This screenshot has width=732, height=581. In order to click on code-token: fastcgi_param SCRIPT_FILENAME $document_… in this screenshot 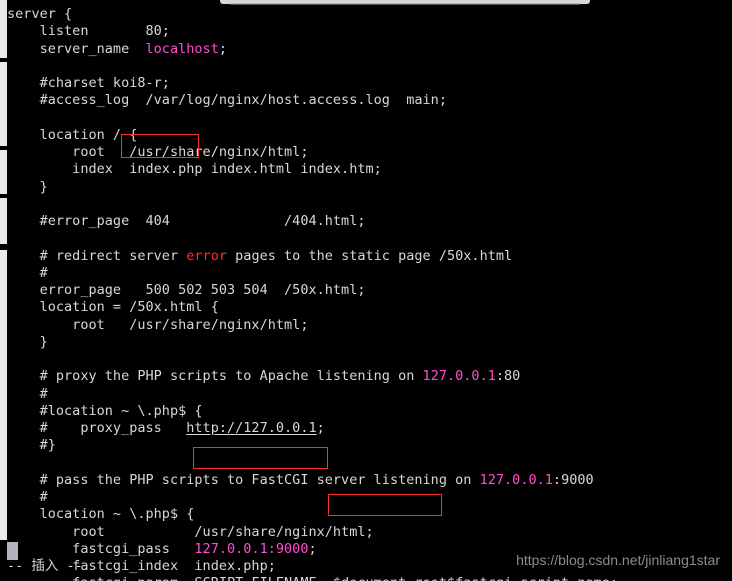, I will do `click(312, 578)`.